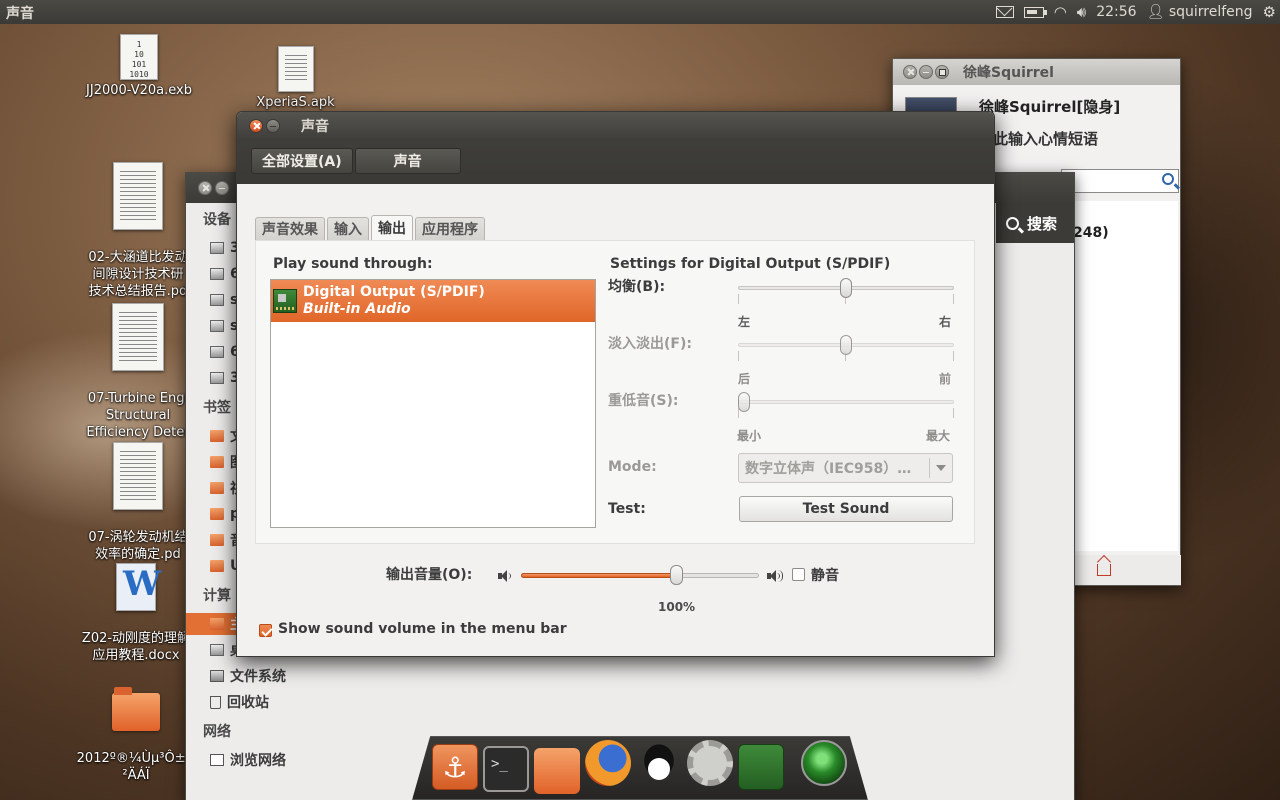 The height and width of the screenshot is (800, 1280). Describe the element at coordinates (1036, 72) in the screenshot. I see `qq-titlebar: 徐峰Squirrel` at that location.